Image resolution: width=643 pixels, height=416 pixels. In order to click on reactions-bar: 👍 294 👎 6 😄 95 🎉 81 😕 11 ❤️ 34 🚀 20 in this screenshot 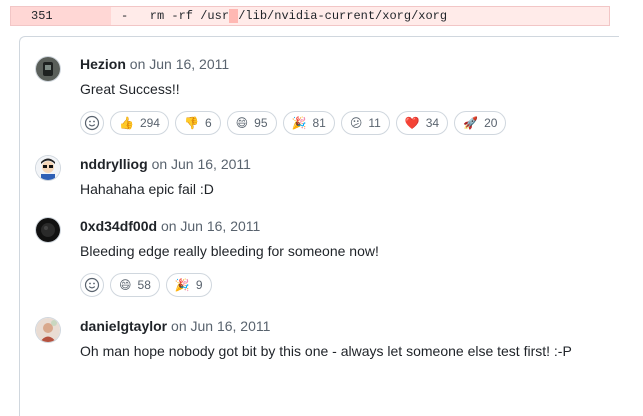, I will do `click(293, 123)`.